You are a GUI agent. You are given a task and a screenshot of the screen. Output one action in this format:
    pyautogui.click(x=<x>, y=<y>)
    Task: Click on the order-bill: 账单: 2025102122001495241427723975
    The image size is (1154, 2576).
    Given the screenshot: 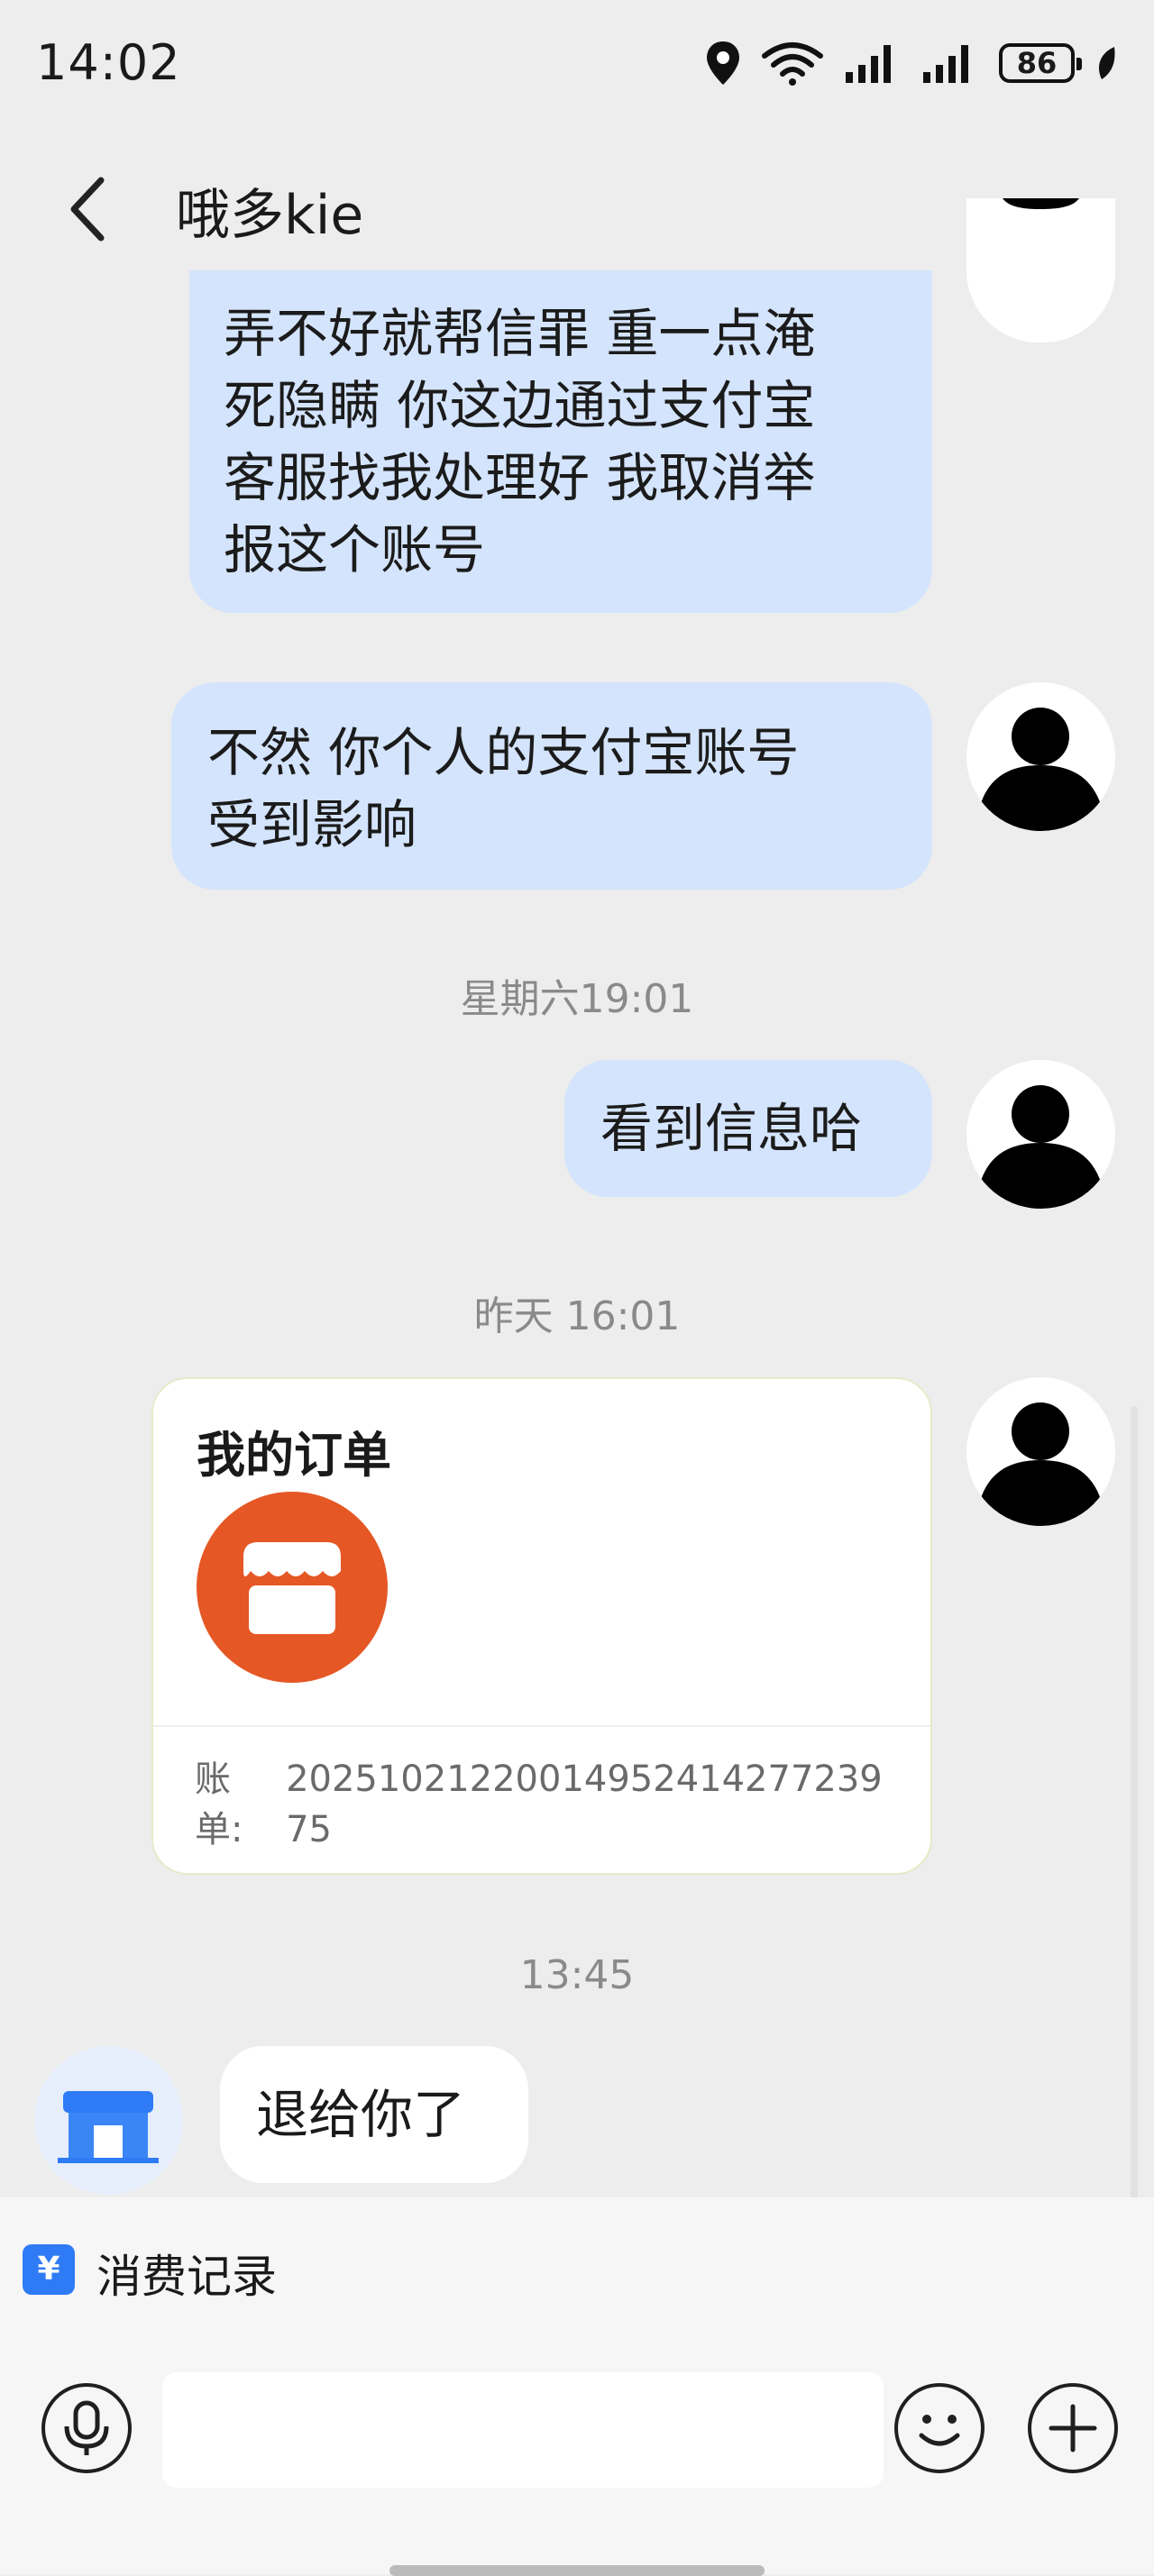 What is the action you would take?
    pyautogui.click(x=546, y=1804)
    